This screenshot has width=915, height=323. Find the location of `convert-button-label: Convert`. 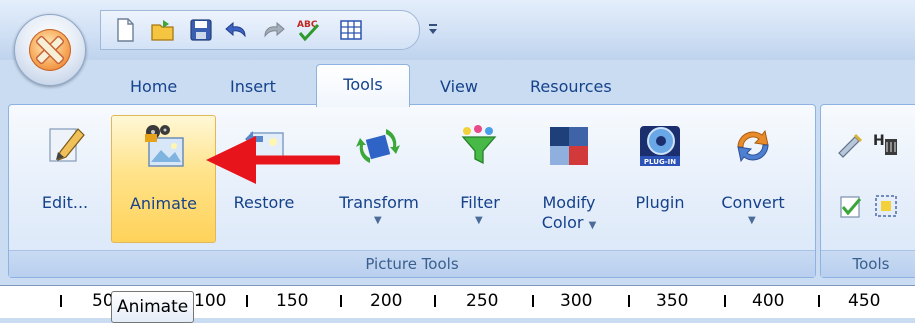

convert-button-label: Convert is located at coordinates (753, 202).